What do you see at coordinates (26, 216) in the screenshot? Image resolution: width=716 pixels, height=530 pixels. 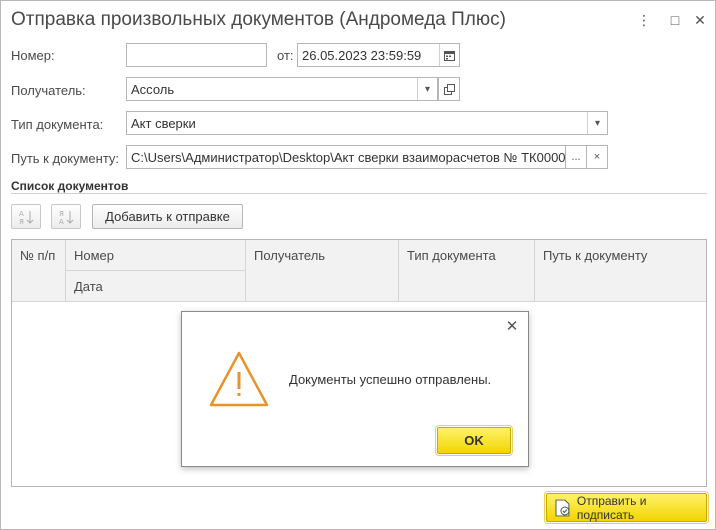 I see `sort-ascending-icon: АЯ` at bounding box center [26, 216].